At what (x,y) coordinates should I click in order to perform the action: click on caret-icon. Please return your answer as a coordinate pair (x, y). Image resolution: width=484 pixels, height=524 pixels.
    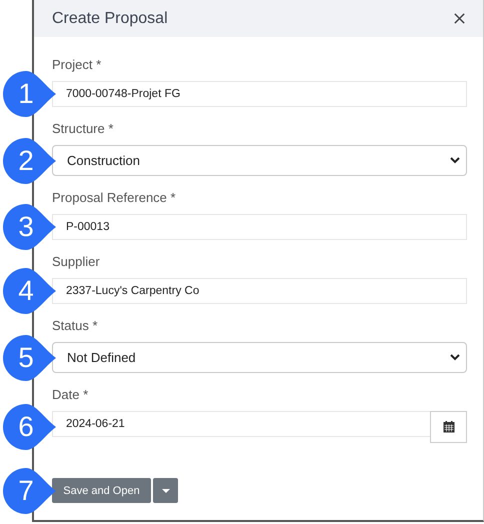
    Looking at the image, I should click on (166, 490).